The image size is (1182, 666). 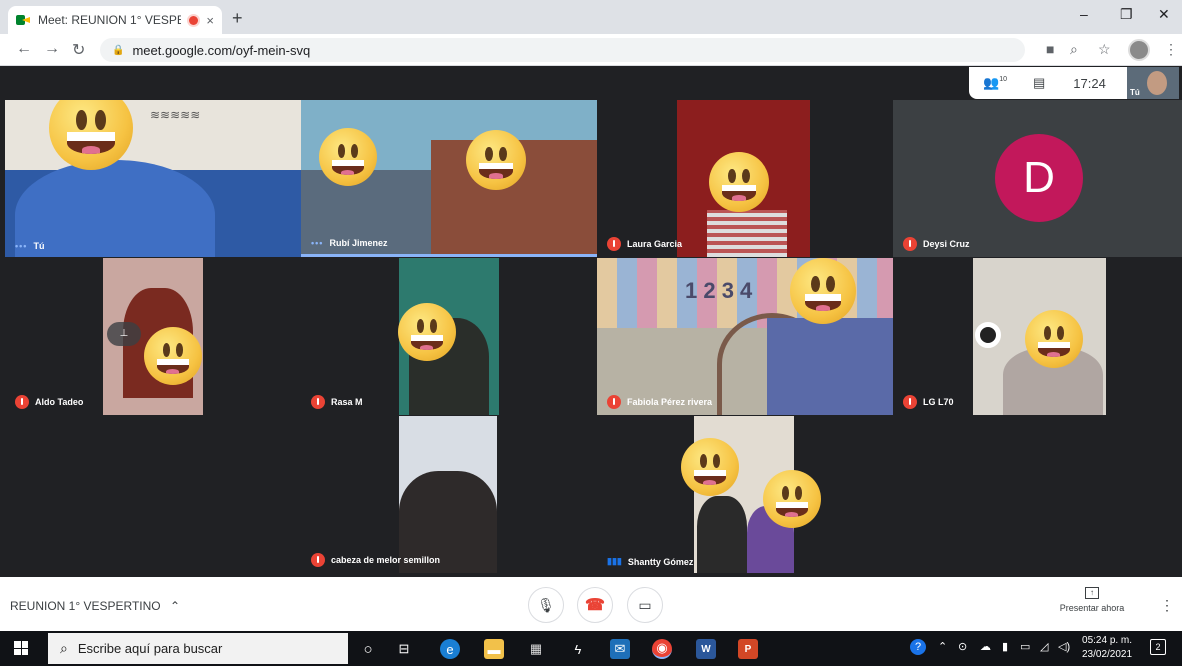 What do you see at coordinates (1048, 83) in the screenshot?
I see `meet-info-panel: 👥 10 ▤ 17:24` at bounding box center [1048, 83].